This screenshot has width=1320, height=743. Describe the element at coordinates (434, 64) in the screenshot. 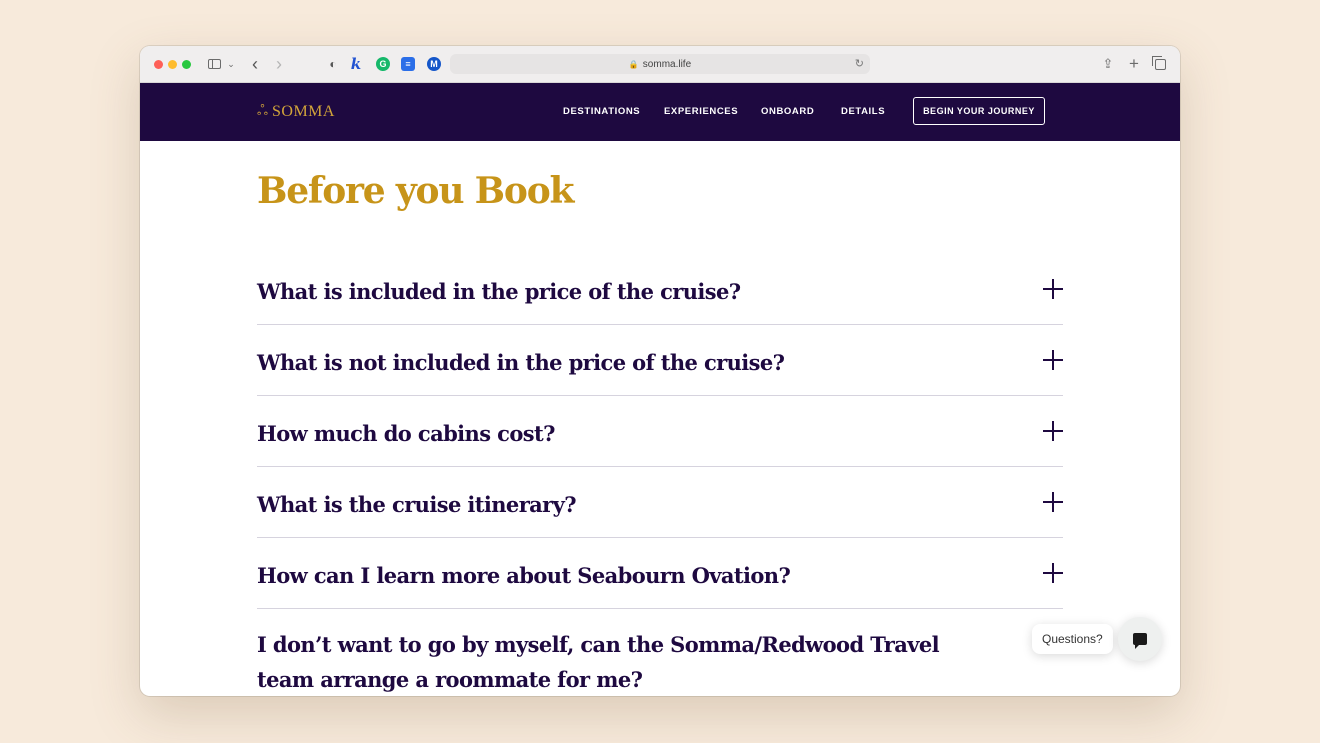

I see `m-extension-icon: M` at that location.